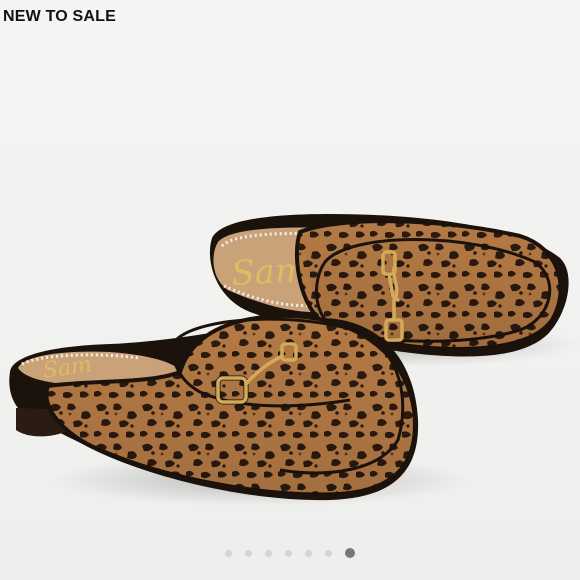  I want to click on new-to-sale-badge: NEW TO SALE, so click(60, 16).